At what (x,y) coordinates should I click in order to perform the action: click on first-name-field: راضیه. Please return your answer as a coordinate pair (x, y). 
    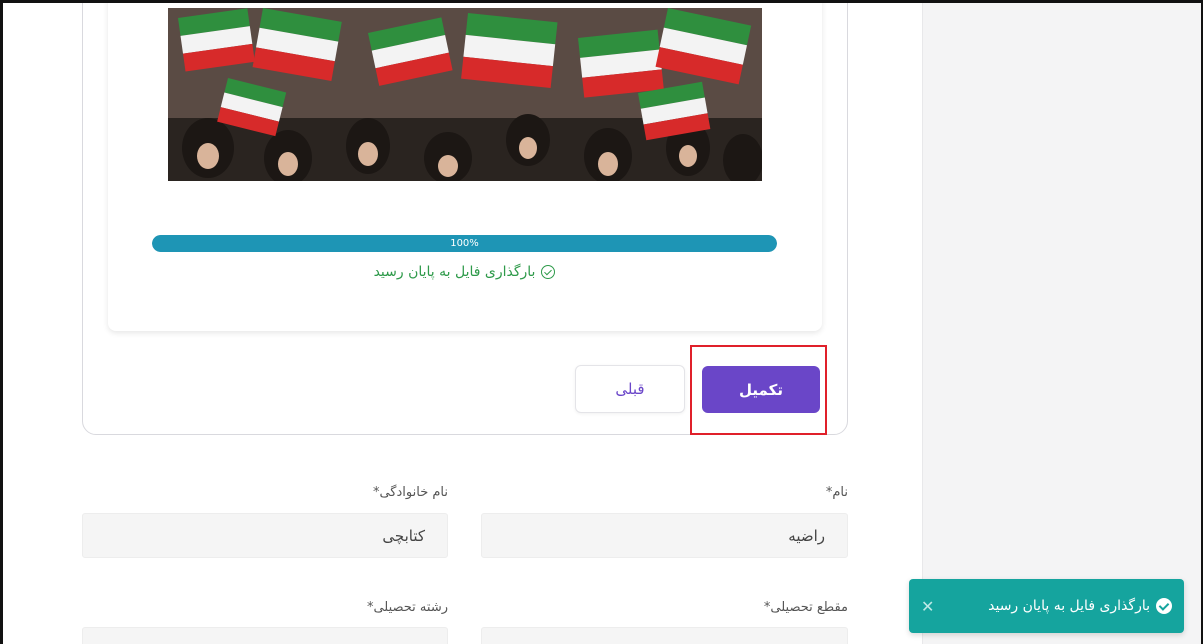
    Looking at the image, I should click on (664, 535).